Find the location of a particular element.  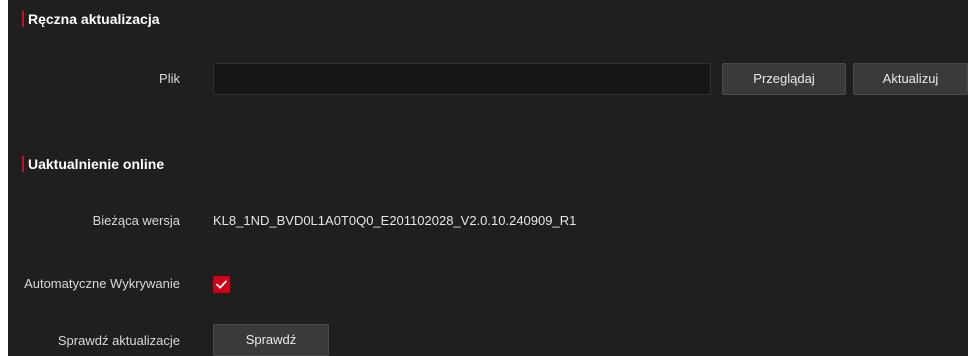

online-update-title: Uaktualnienie online is located at coordinates (93, 164).